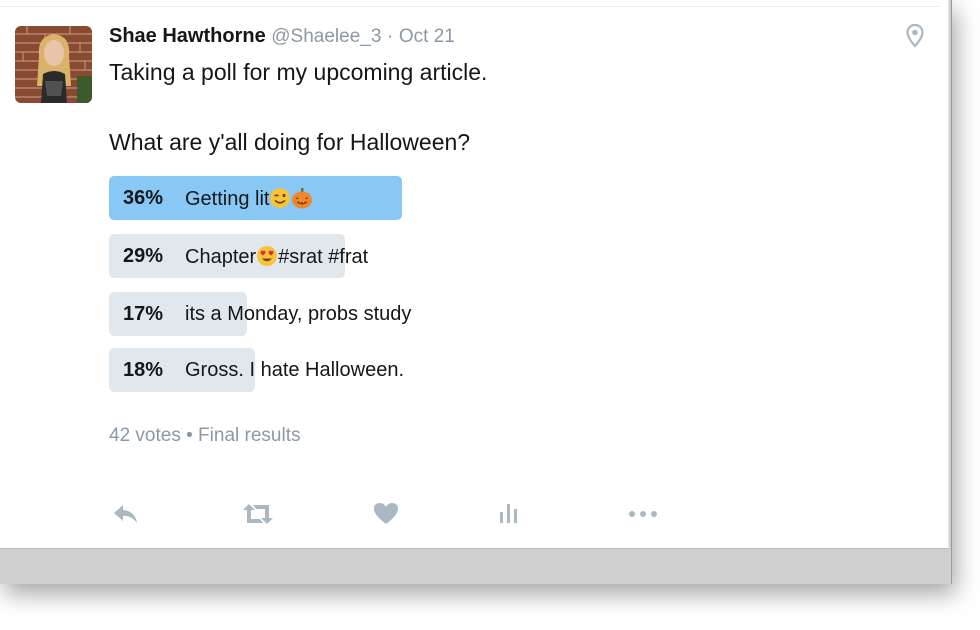  Describe the element at coordinates (409, 370) in the screenshot. I see `poll-option: 18% Gross. I hate Halloween.` at that location.